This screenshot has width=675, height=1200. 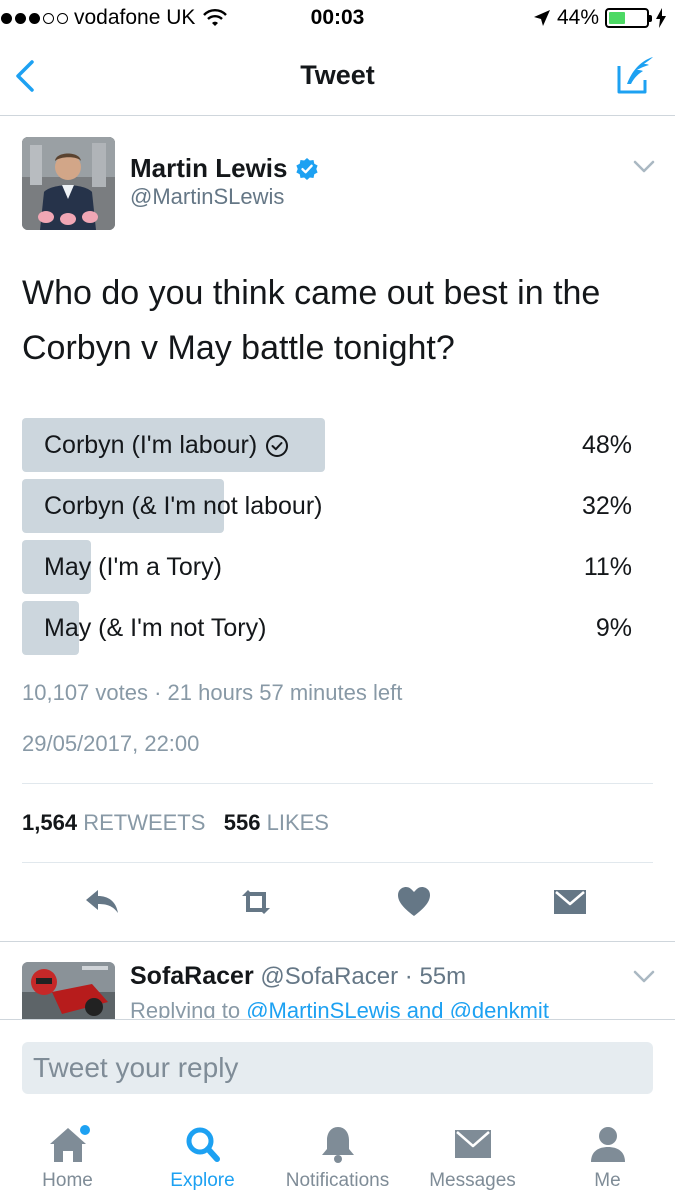 What do you see at coordinates (337, 1145) in the screenshot?
I see `bell-icon` at bounding box center [337, 1145].